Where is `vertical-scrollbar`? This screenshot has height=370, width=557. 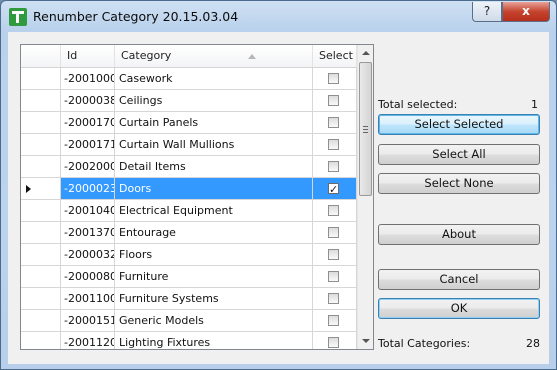 vertical-scrollbar is located at coordinates (365, 197).